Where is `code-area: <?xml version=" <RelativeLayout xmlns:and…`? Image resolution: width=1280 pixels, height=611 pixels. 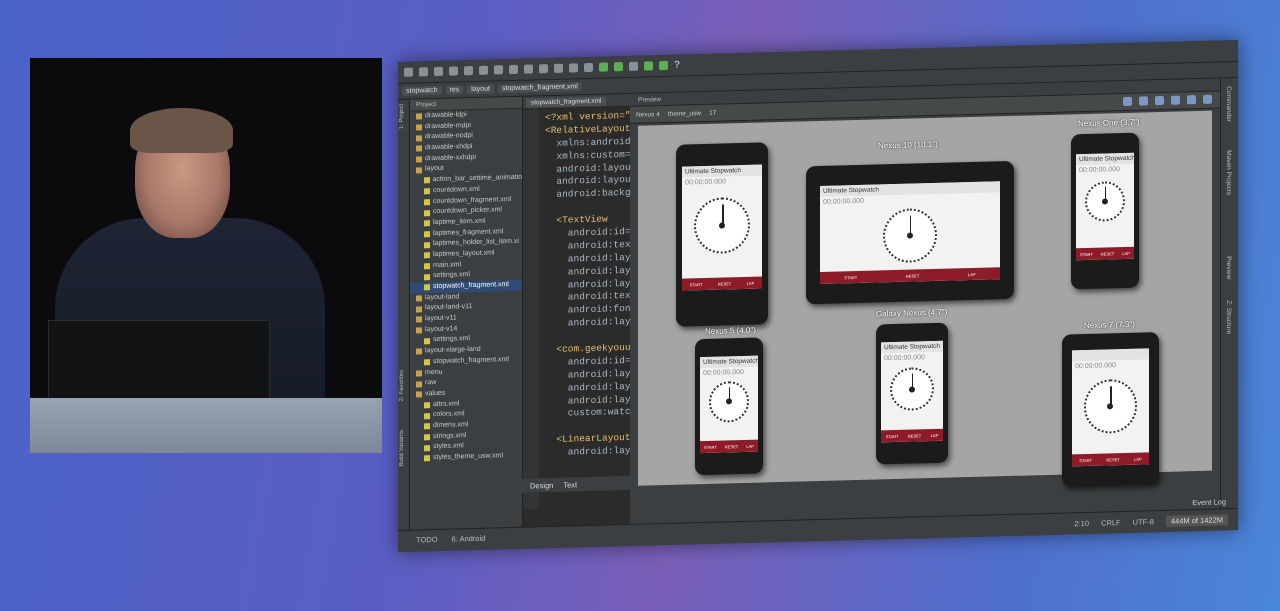
code-area: <?xml version=" <RelativeLayout xmlns:and… is located at coordinates (587, 285).